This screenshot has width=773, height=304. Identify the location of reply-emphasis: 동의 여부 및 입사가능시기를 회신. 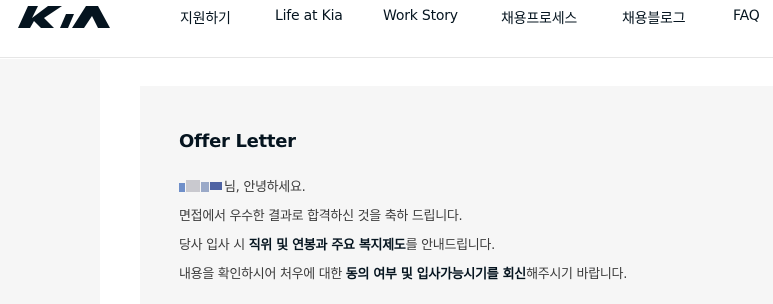
(436, 274).